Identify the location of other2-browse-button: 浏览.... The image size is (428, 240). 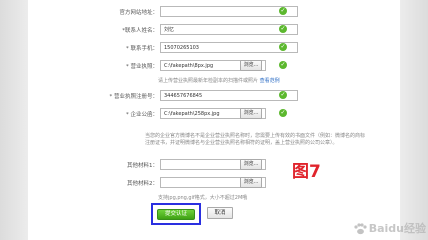
(251, 182).